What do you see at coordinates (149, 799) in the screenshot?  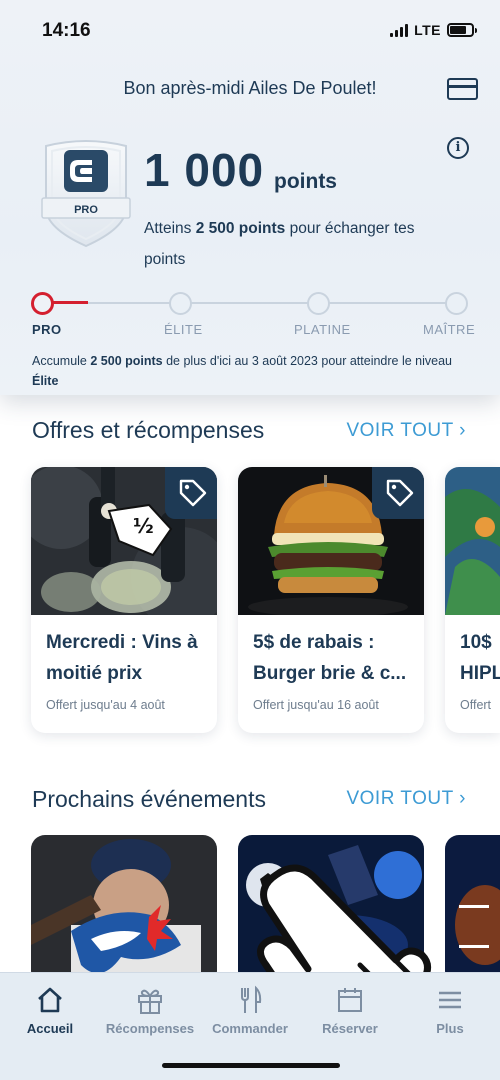 I see `events-title: Prochains événements` at bounding box center [149, 799].